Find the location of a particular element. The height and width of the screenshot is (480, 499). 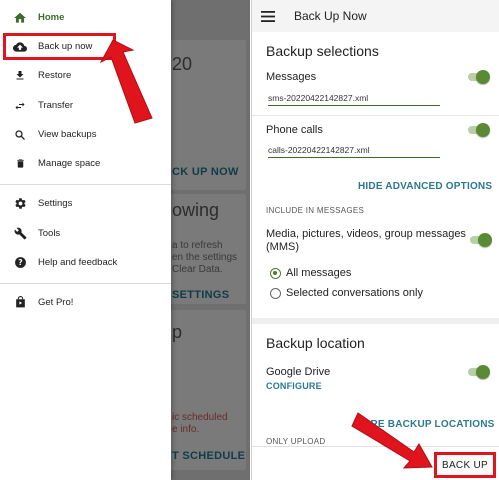

section-separator is located at coordinates (375, 321).